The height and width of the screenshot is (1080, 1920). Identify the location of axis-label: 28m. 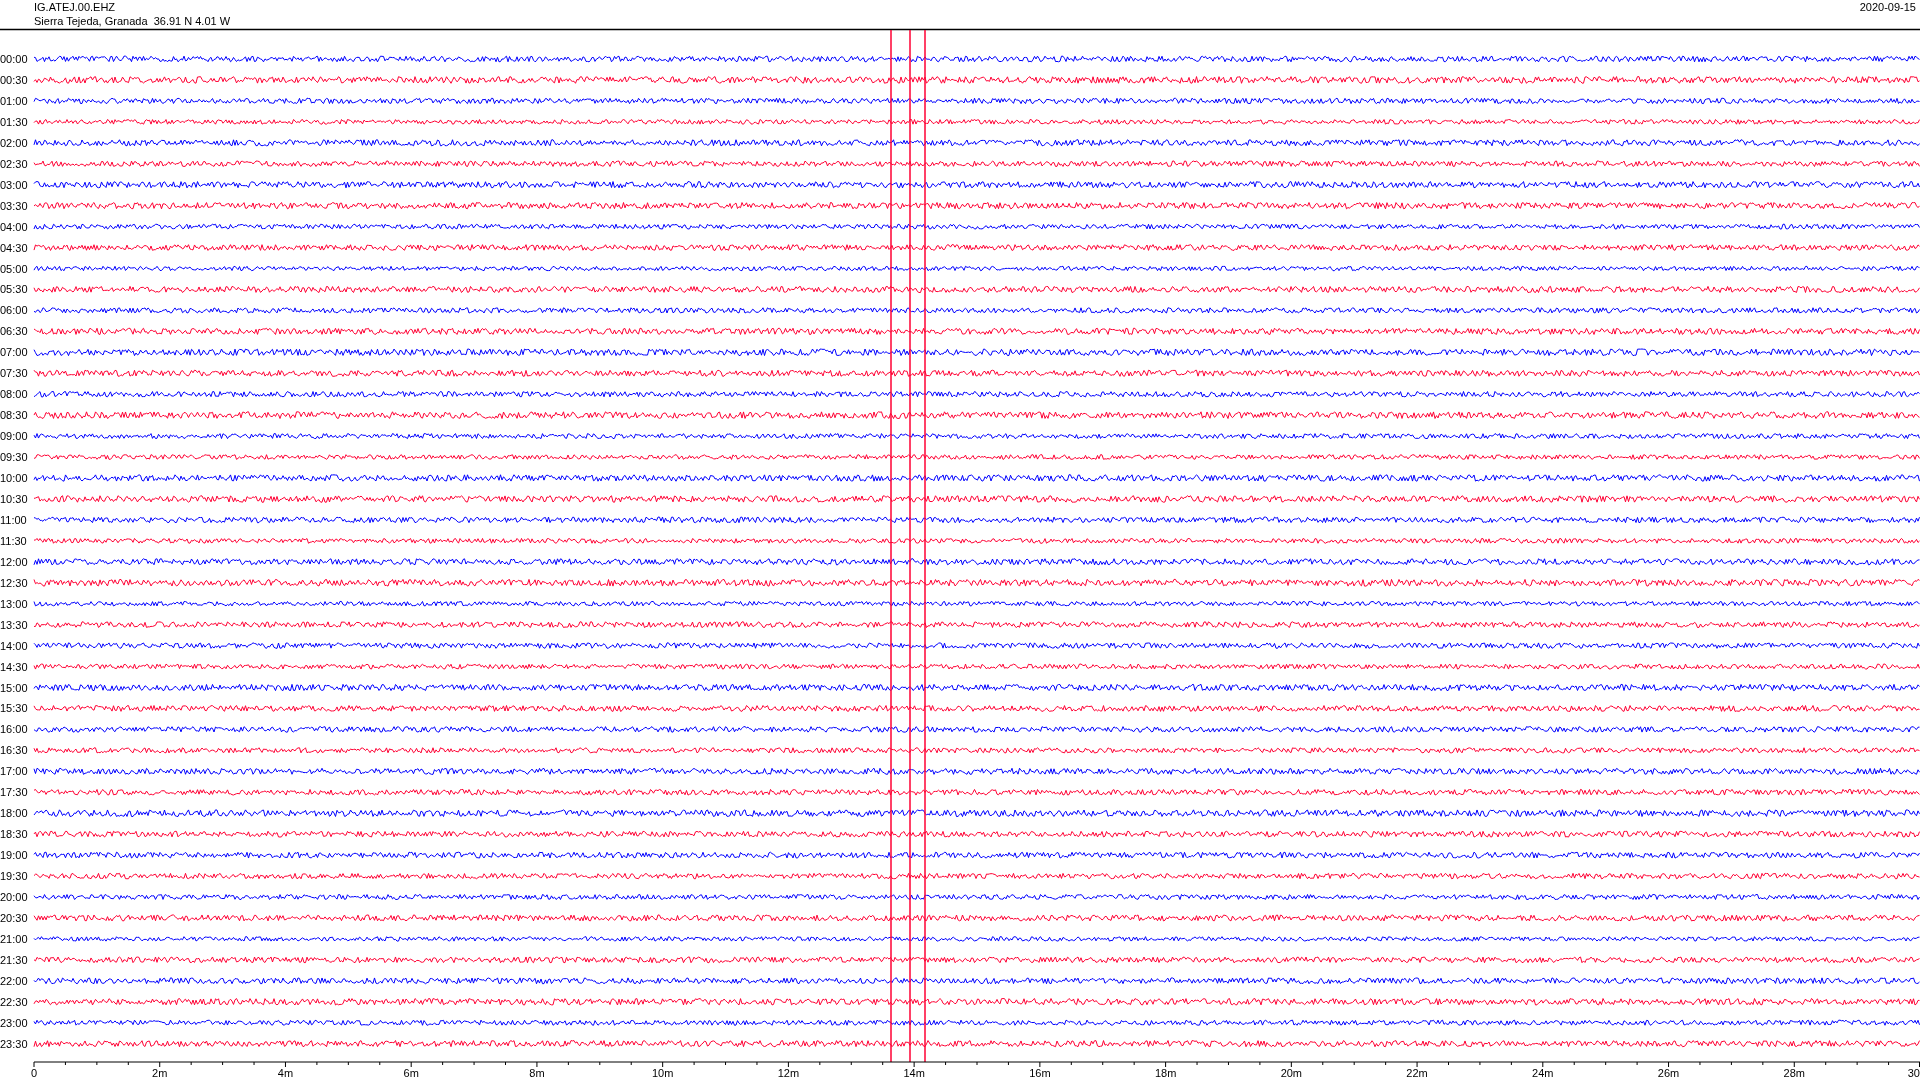
(1794, 1073).